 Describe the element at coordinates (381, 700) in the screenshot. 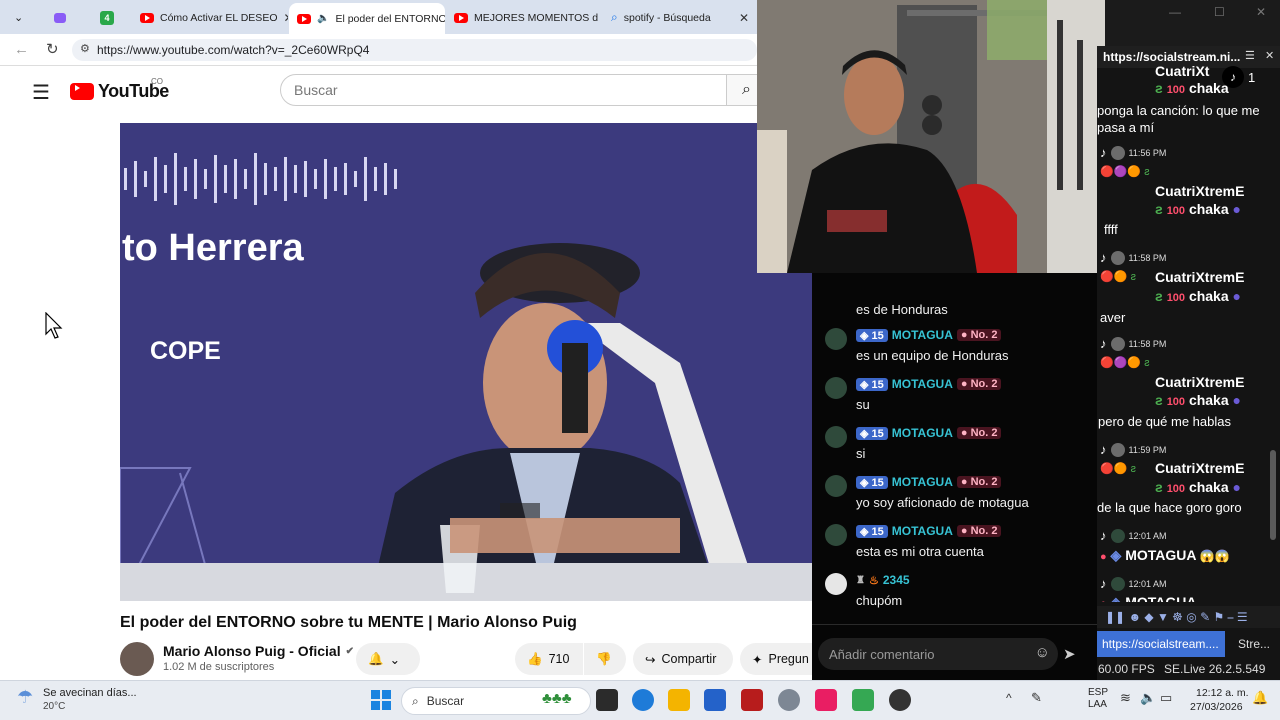

I see `start-button` at that location.